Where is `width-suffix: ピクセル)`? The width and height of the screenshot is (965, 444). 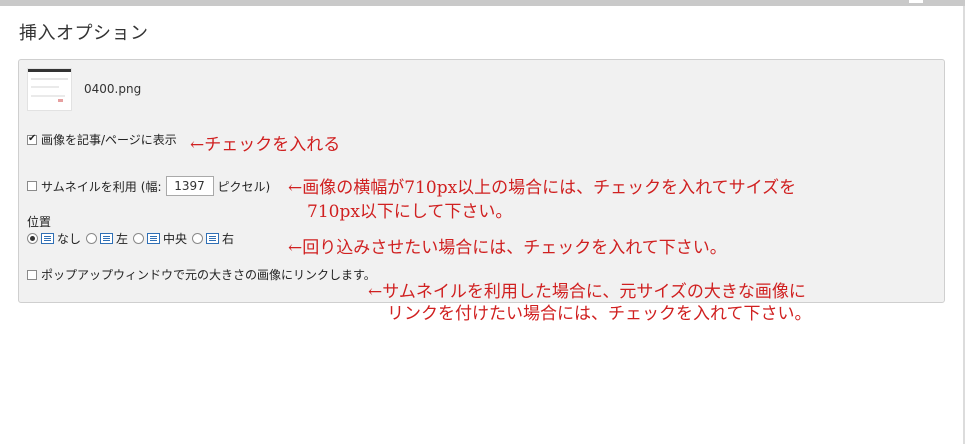 width-suffix: ピクセル) is located at coordinates (244, 186).